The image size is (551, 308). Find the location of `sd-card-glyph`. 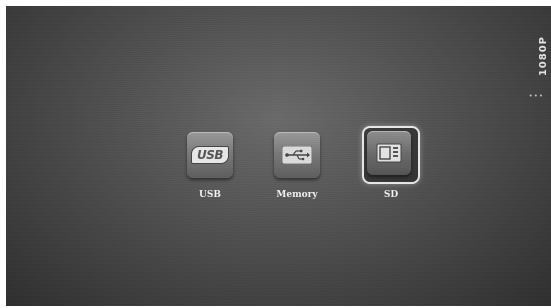

sd-card-glyph is located at coordinates (389, 153).